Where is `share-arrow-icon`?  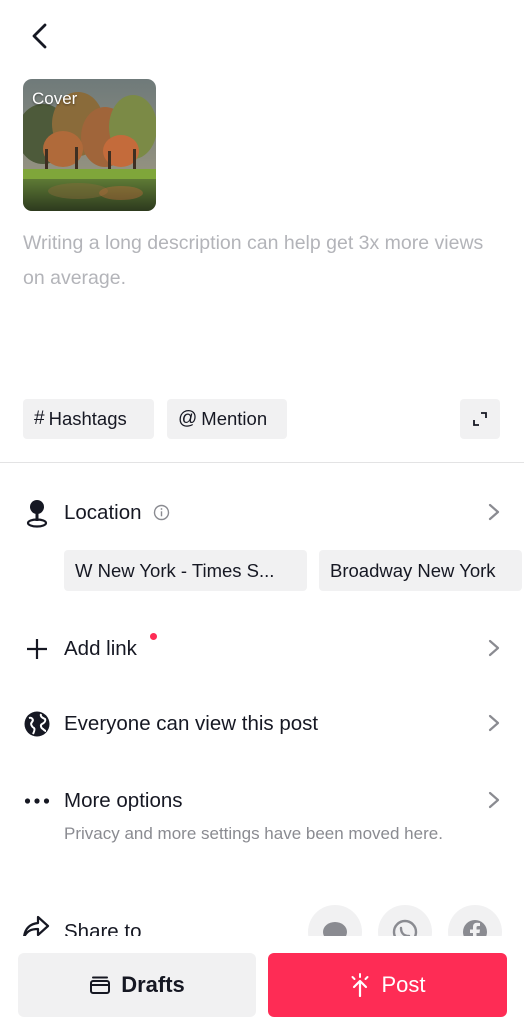 share-arrow-icon is located at coordinates (36, 925).